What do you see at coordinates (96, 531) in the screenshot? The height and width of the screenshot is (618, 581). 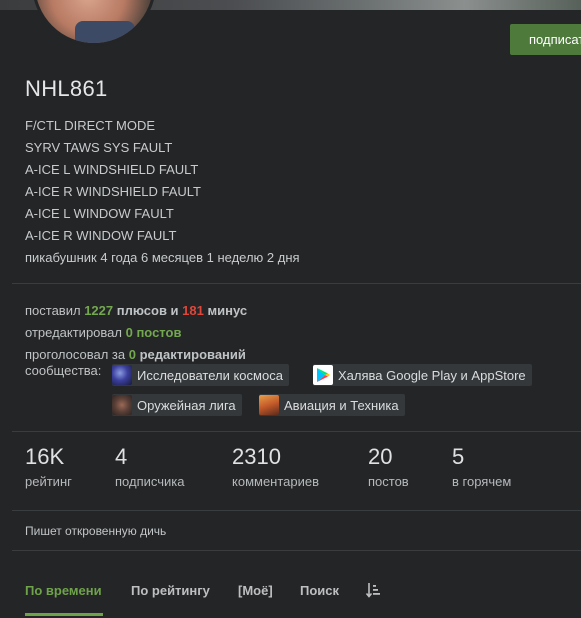 I see `user-note-text: Пишет откровенную дичь` at bounding box center [96, 531].